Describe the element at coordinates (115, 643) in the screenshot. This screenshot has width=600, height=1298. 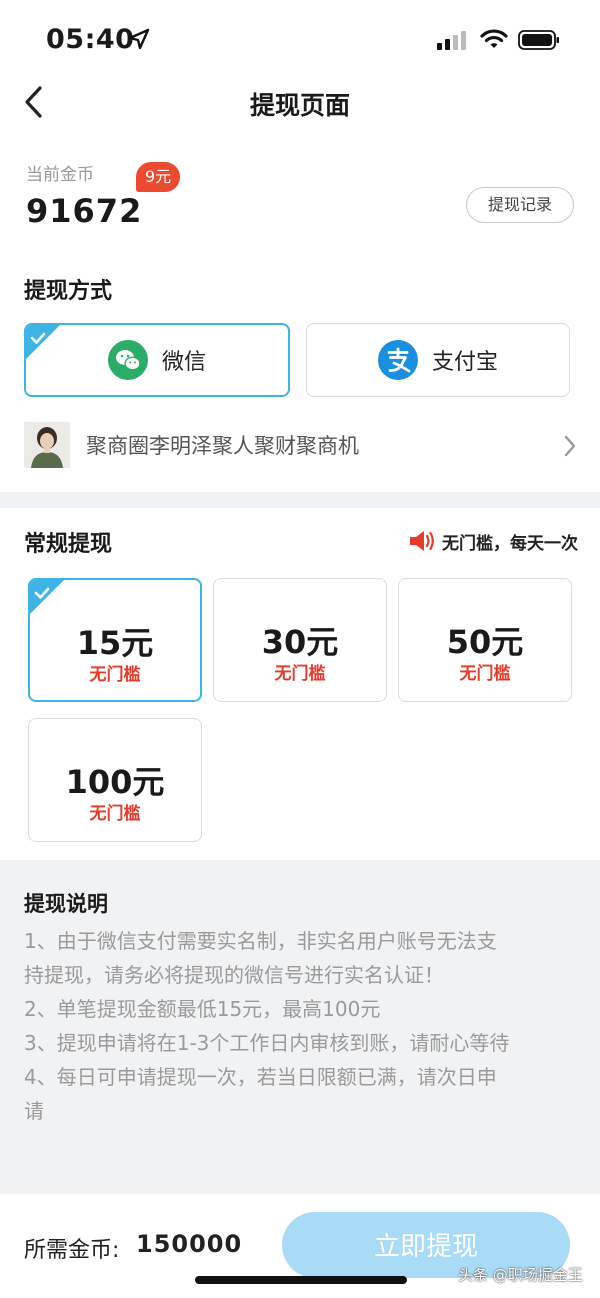
I see `amount-value: 15元` at that location.